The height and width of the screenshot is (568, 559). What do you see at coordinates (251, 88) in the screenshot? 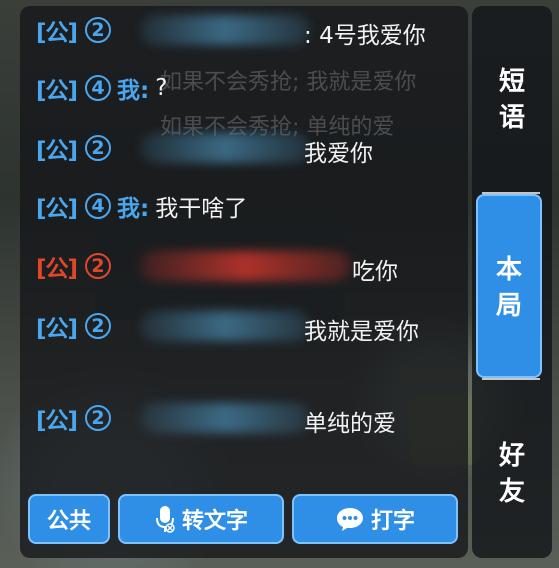
I see `chat-message: [公] 4 我: ?` at bounding box center [251, 88].